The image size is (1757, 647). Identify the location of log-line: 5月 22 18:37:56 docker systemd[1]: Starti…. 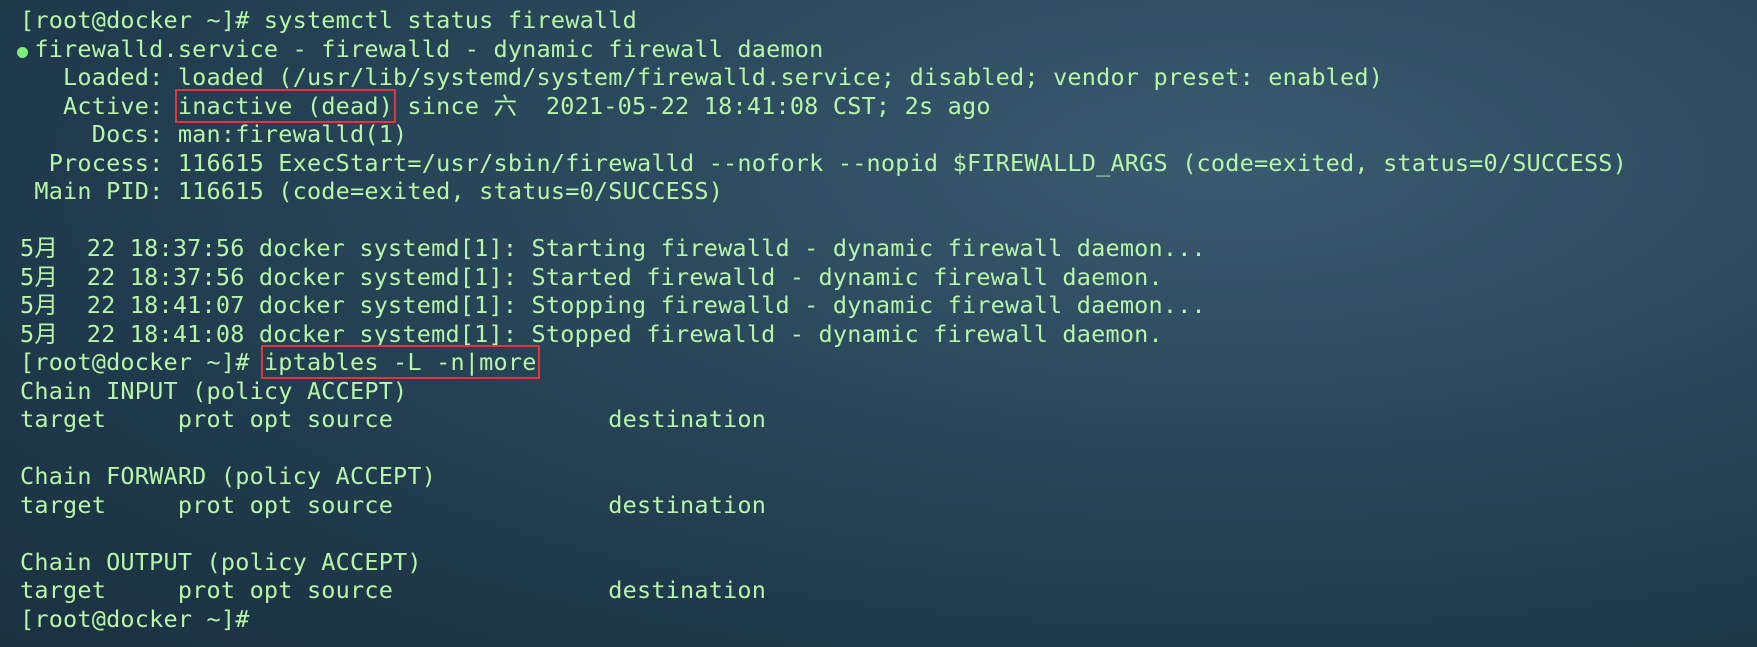
(613, 248).